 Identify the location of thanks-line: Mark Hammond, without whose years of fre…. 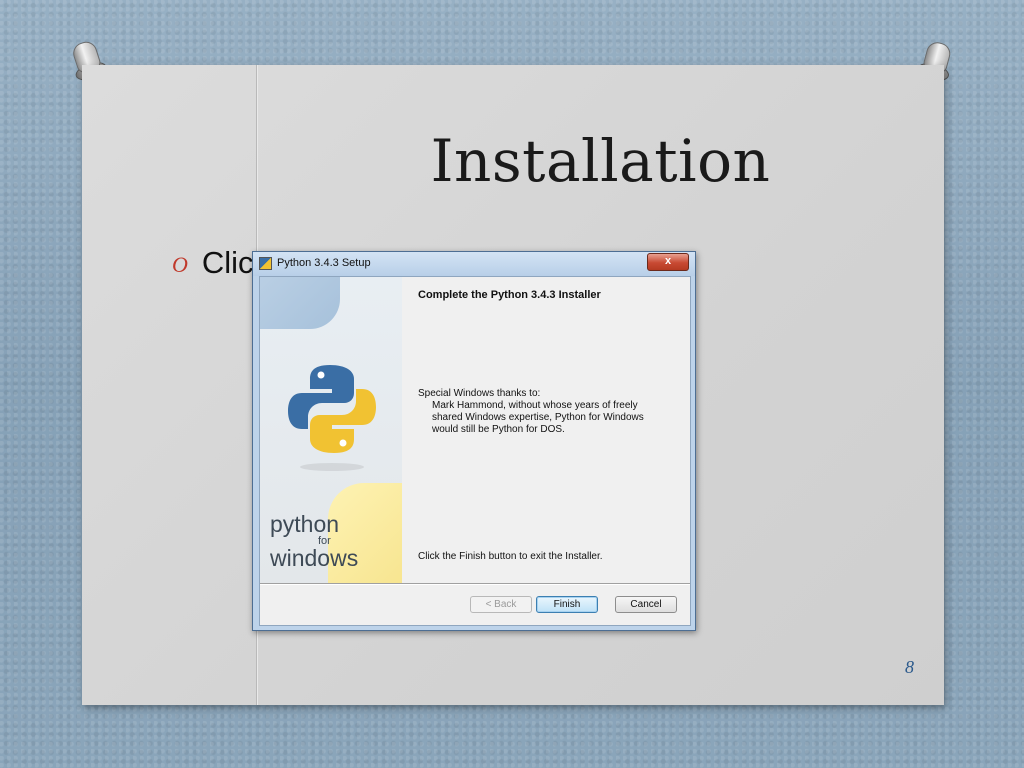
(535, 405).